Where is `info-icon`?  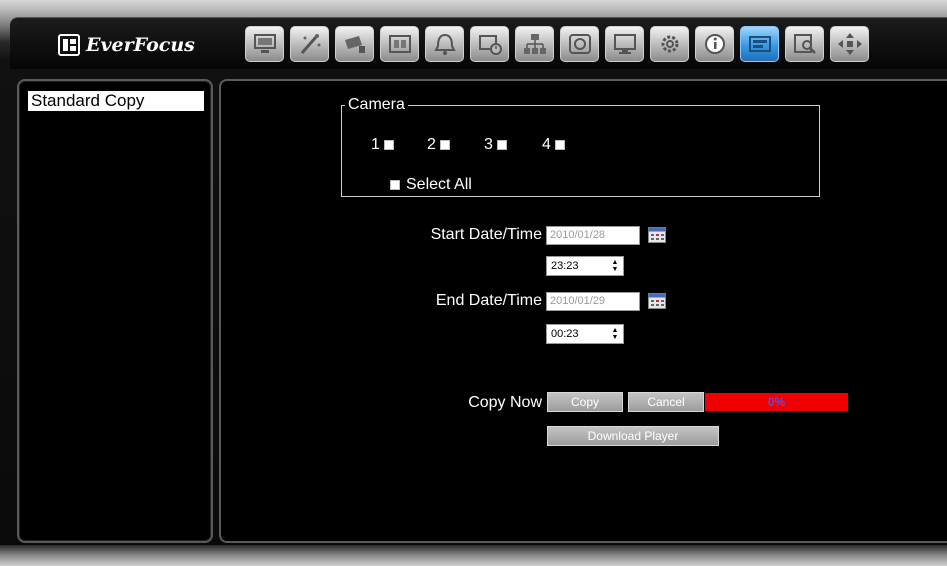
info-icon is located at coordinates (714, 44).